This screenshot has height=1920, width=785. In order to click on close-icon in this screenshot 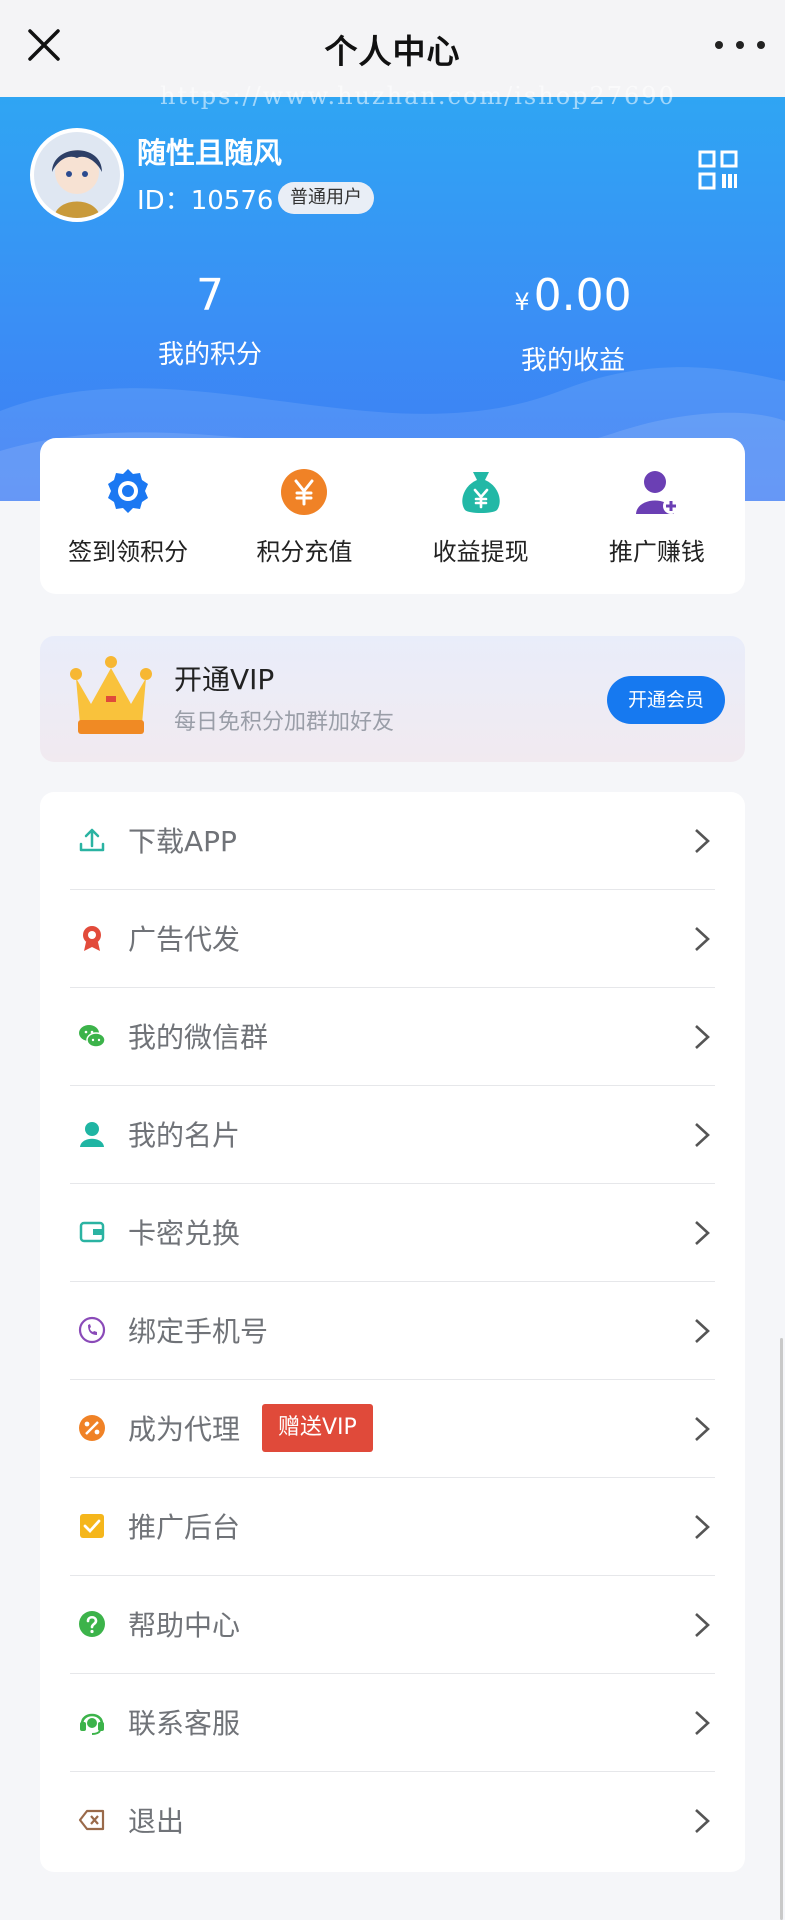, I will do `click(44, 45)`.